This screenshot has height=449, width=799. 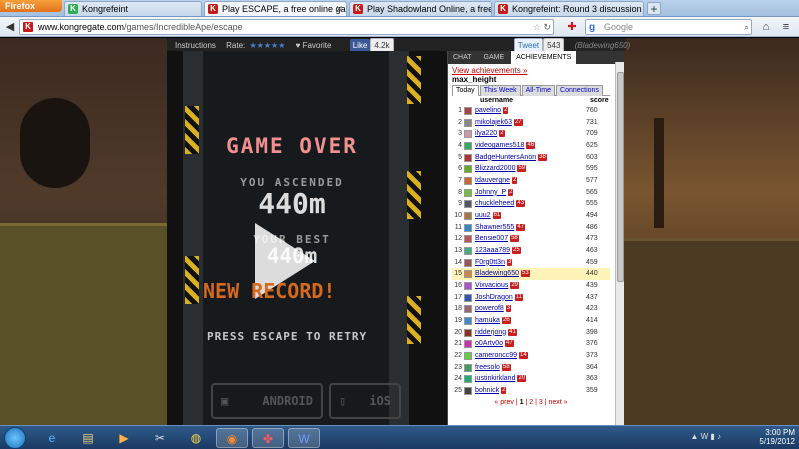 What do you see at coordinates (500, 90) in the screenshot?
I see `range-tab-week: This Week` at bounding box center [500, 90].